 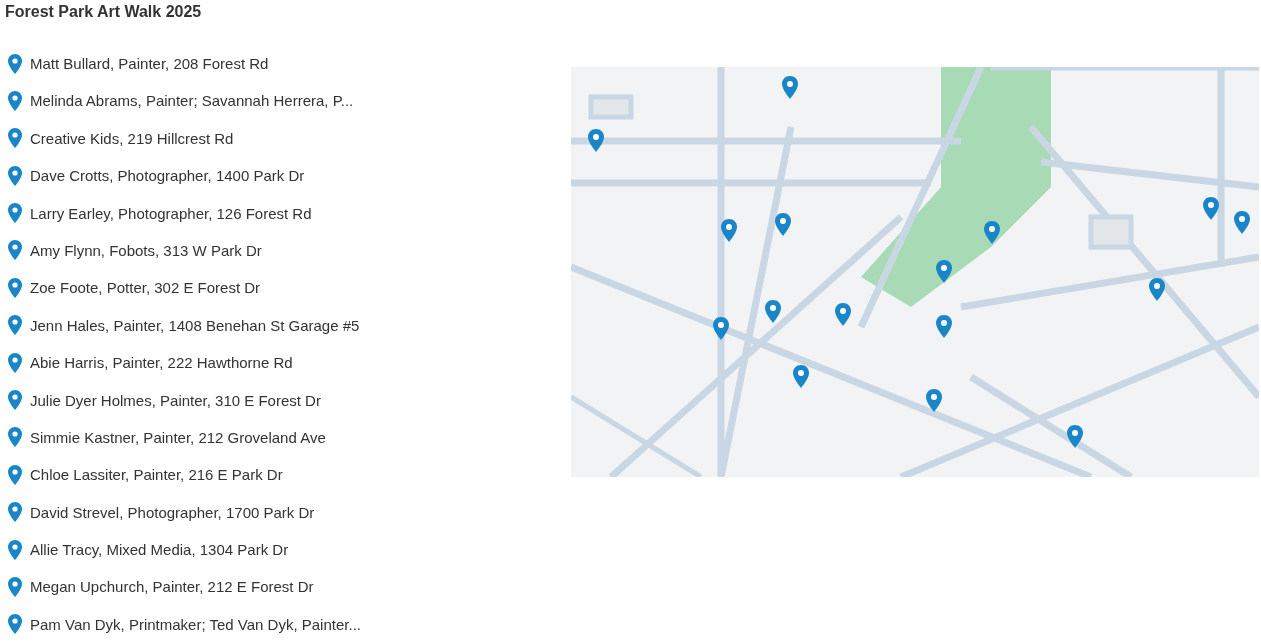 What do you see at coordinates (132, 138) in the screenshot?
I see `location-item: Creative Kids, 219 Hillcrest Rd` at bounding box center [132, 138].